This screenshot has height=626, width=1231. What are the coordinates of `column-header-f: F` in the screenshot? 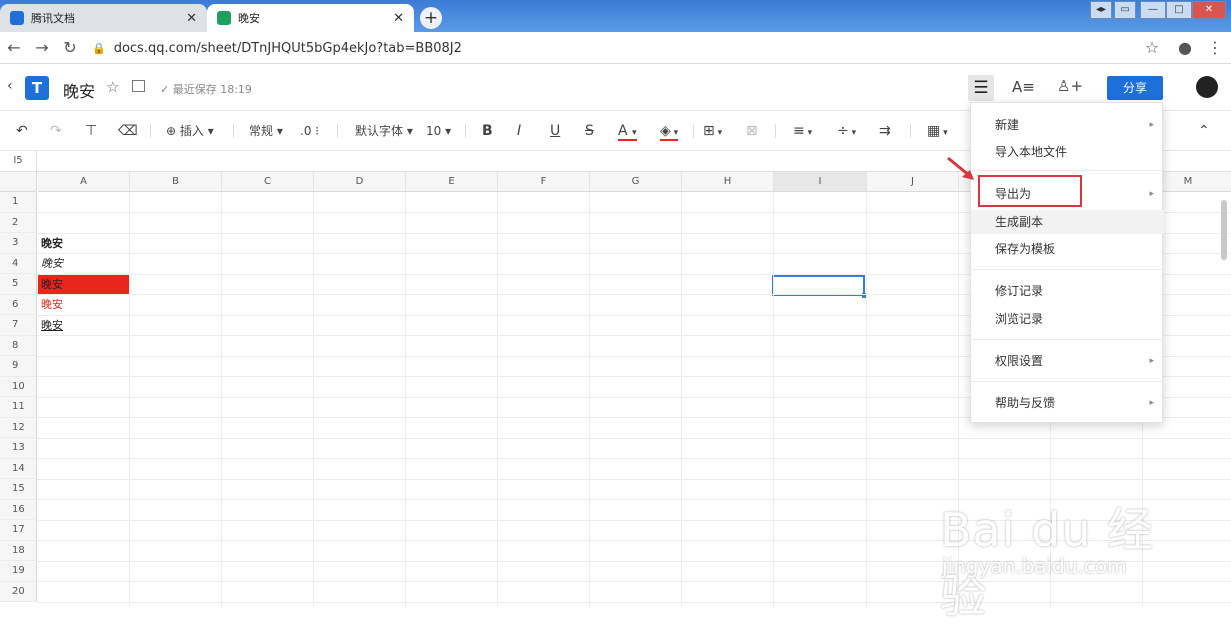 It's located at (544, 182).